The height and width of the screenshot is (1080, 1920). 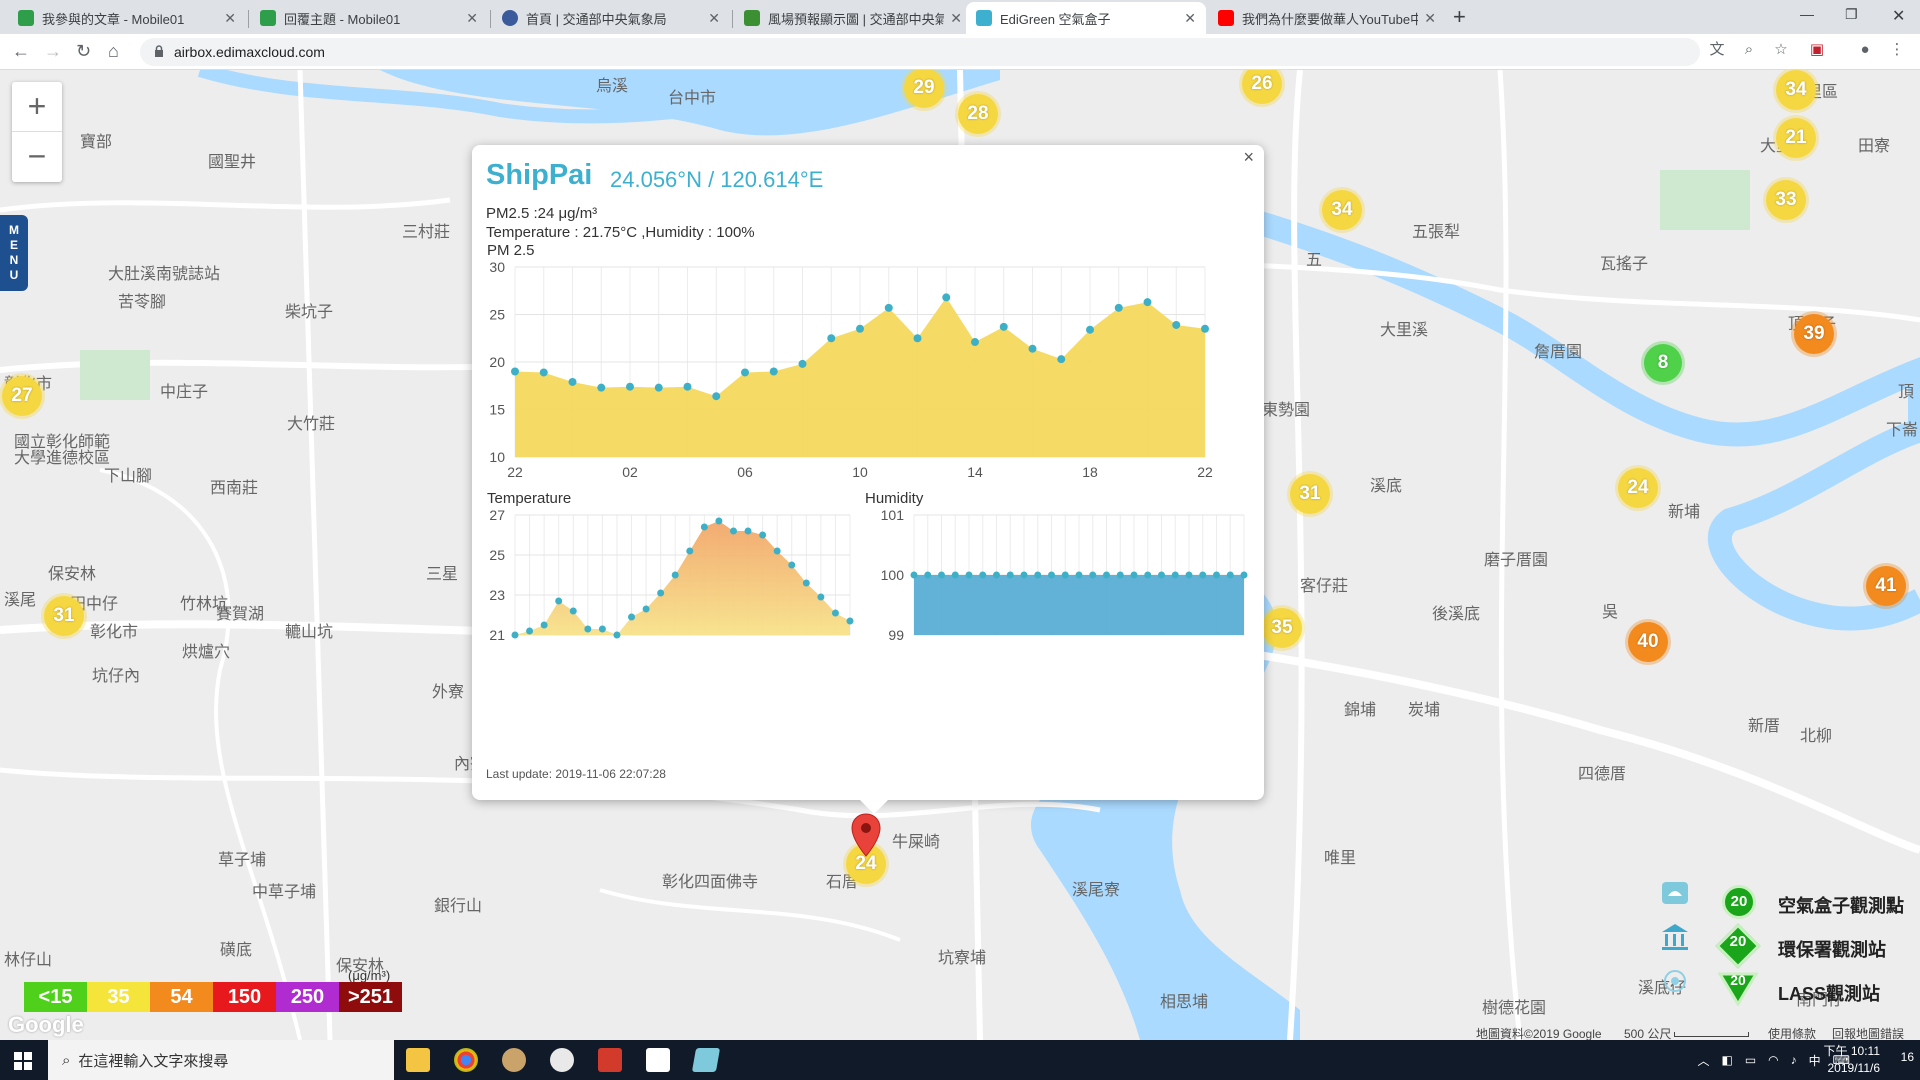 I want to click on taskbar-search-box: ⌕ 在這裡輸入文字來搜尋, so click(x=221, y=1060).